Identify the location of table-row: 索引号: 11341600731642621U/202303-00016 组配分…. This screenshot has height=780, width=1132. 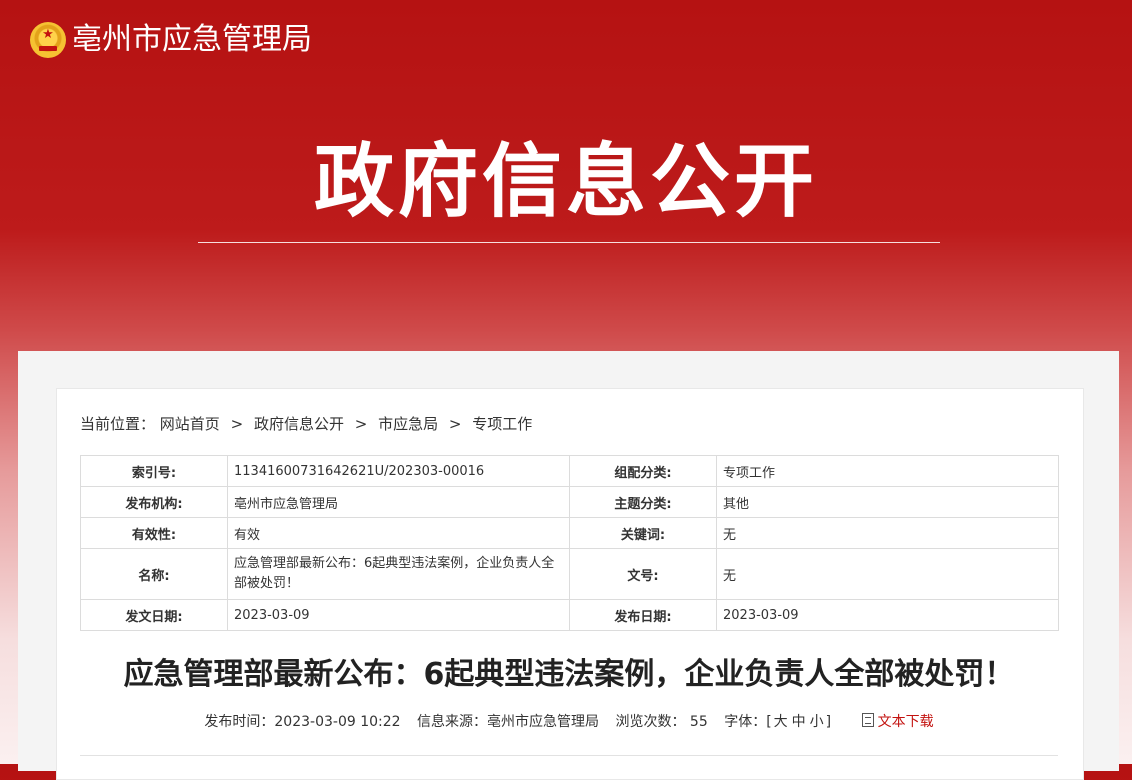
(569, 471).